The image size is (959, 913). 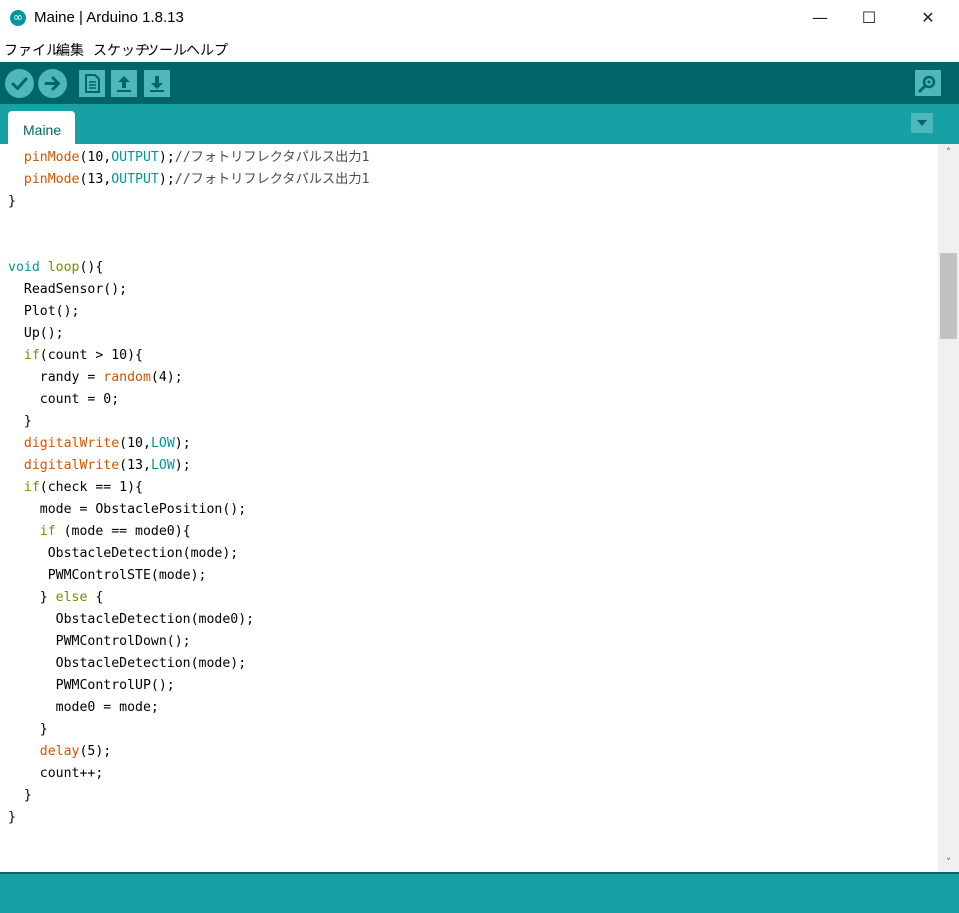 What do you see at coordinates (948, 508) in the screenshot?
I see `vertical-scrollbar: ˄ ˅` at bounding box center [948, 508].